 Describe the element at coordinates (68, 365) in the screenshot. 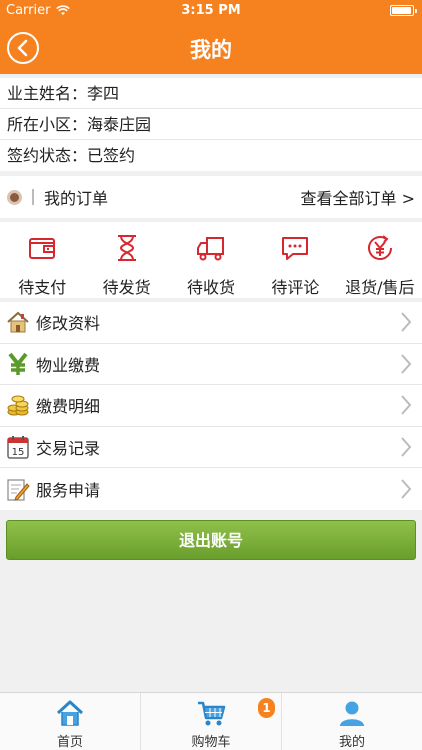

I see `menu-item-property-fee-label: 物业缴费` at that location.